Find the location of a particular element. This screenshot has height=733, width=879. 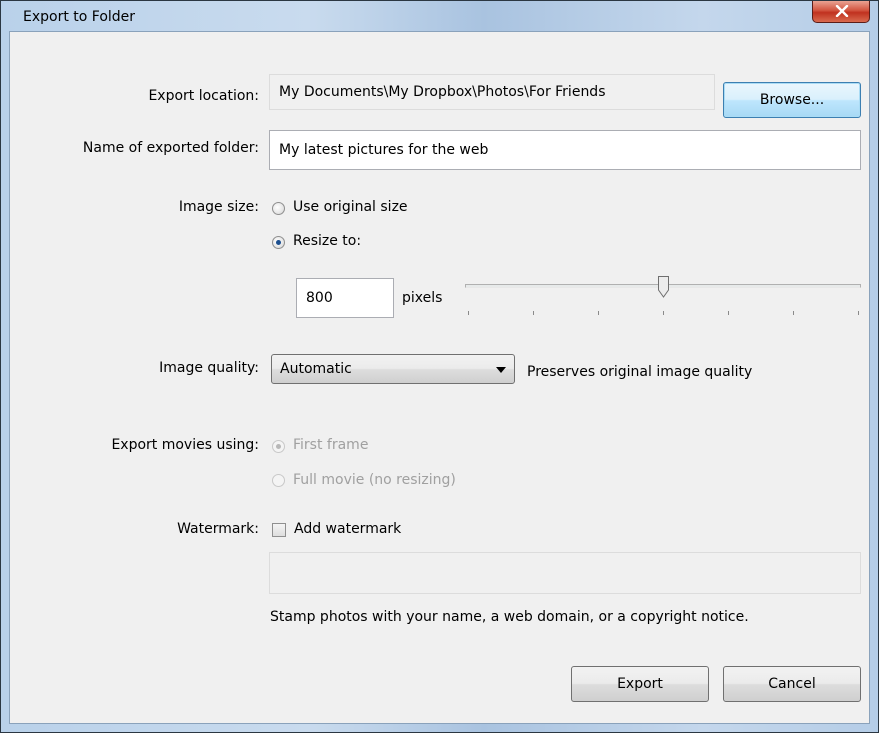

image-quality-label: Image quality: is located at coordinates (209, 368).